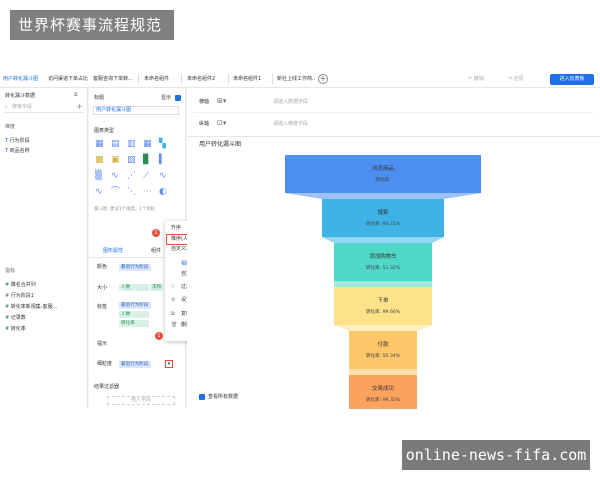  I want to click on chart-type-icon: ⋰, so click(131, 176).